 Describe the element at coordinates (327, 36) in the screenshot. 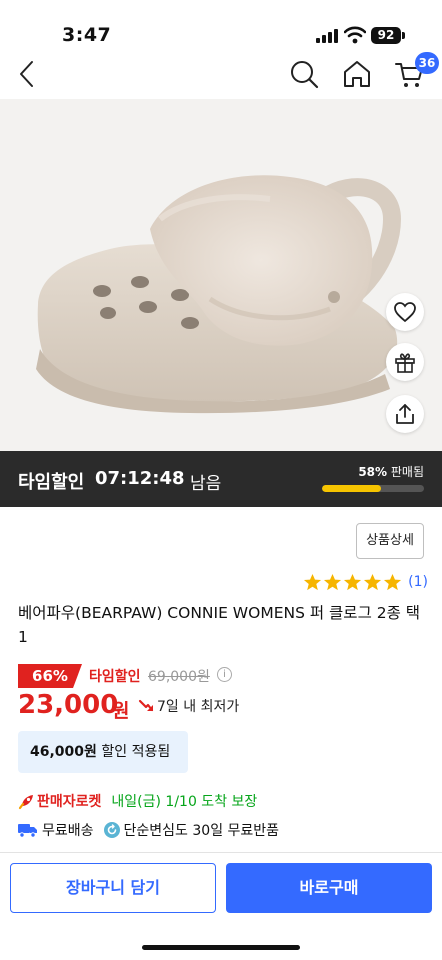

I see `signal-icon` at that location.